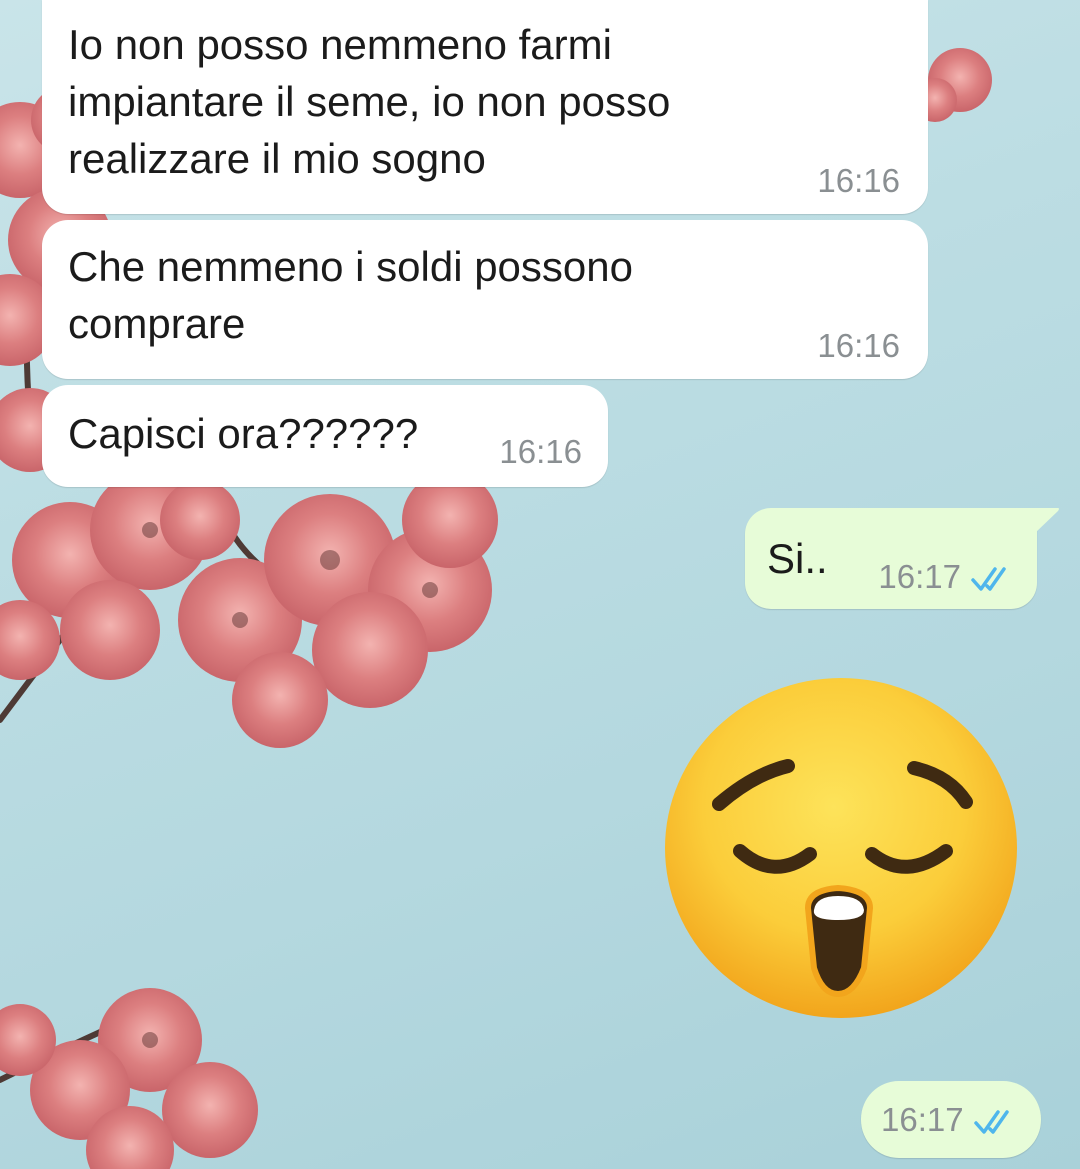 The image size is (1080, 1169). I want to click on sleepy-face-emoji, so click(841, 848).